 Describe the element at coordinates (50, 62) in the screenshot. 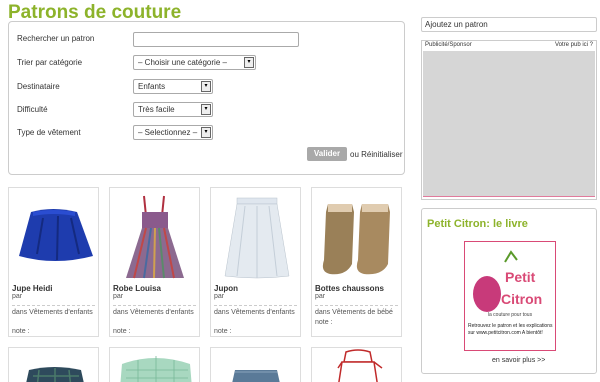

I see `category-label: Trier par catégorie` at that location.